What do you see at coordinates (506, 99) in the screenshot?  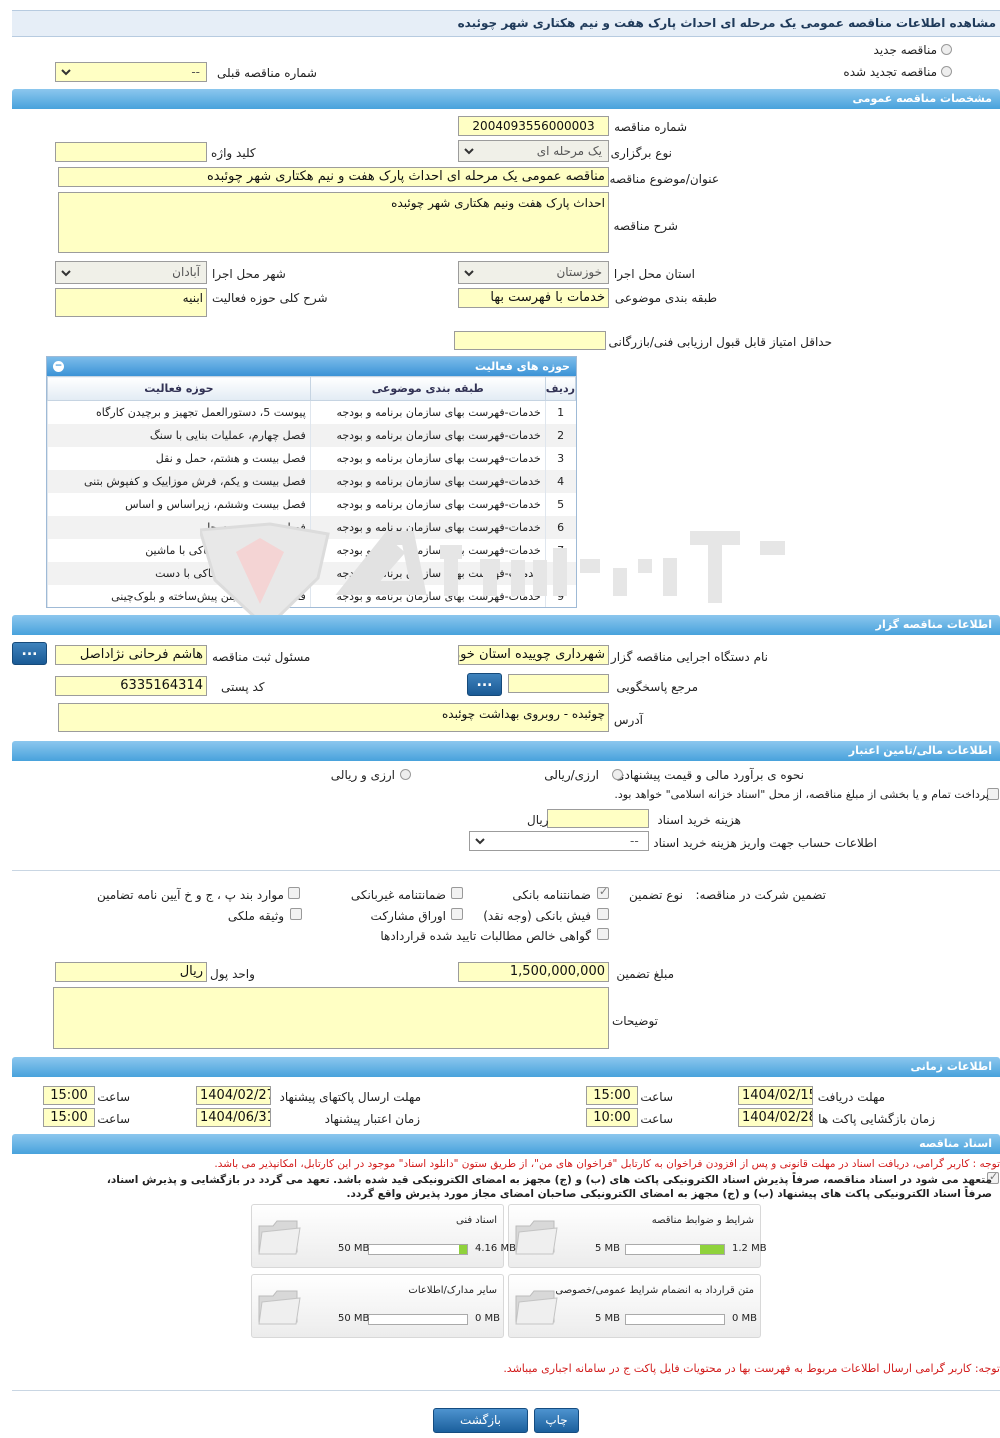 I see `general-section-header: مشخصات مناقصه عمومی` at bounding box center [506, 99].